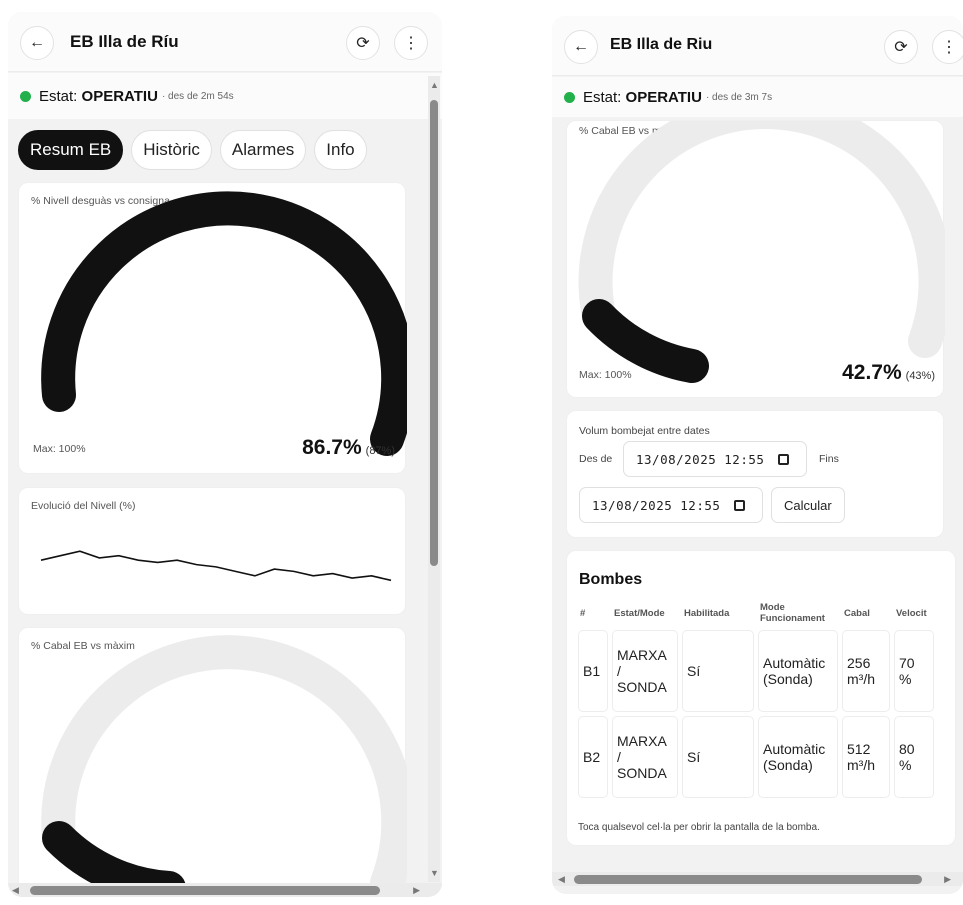 Image resolution: width=963 pixels, height=905 pixels. Describe the element at coordinates (593, 671) in the screenshot. I see `pump-id-cell: B1` at that location.